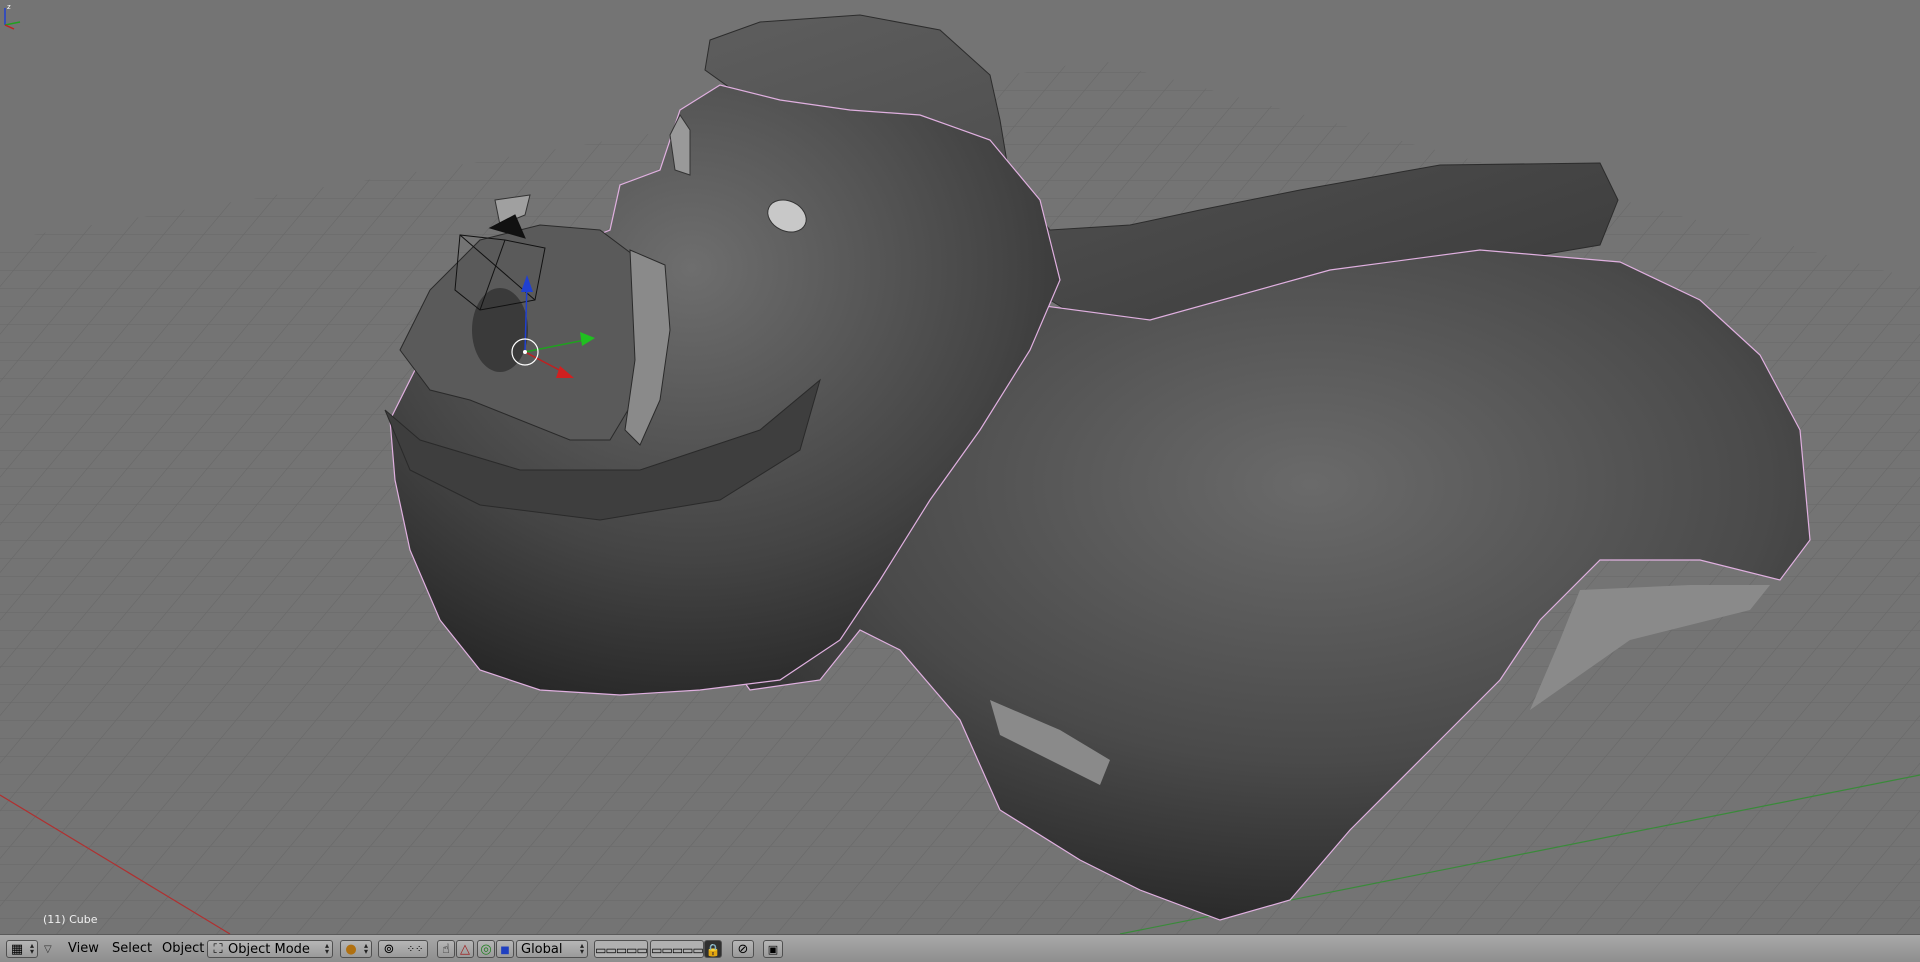 The image size is (1920, 962). I want to click on grid-icon: ▦, so click(17, 949).